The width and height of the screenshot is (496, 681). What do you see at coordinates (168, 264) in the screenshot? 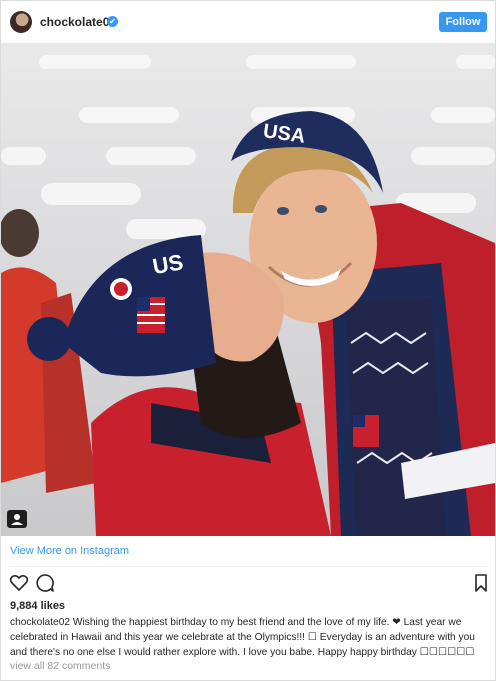
I see `svg-text: US` at bounding box center [168, 264].